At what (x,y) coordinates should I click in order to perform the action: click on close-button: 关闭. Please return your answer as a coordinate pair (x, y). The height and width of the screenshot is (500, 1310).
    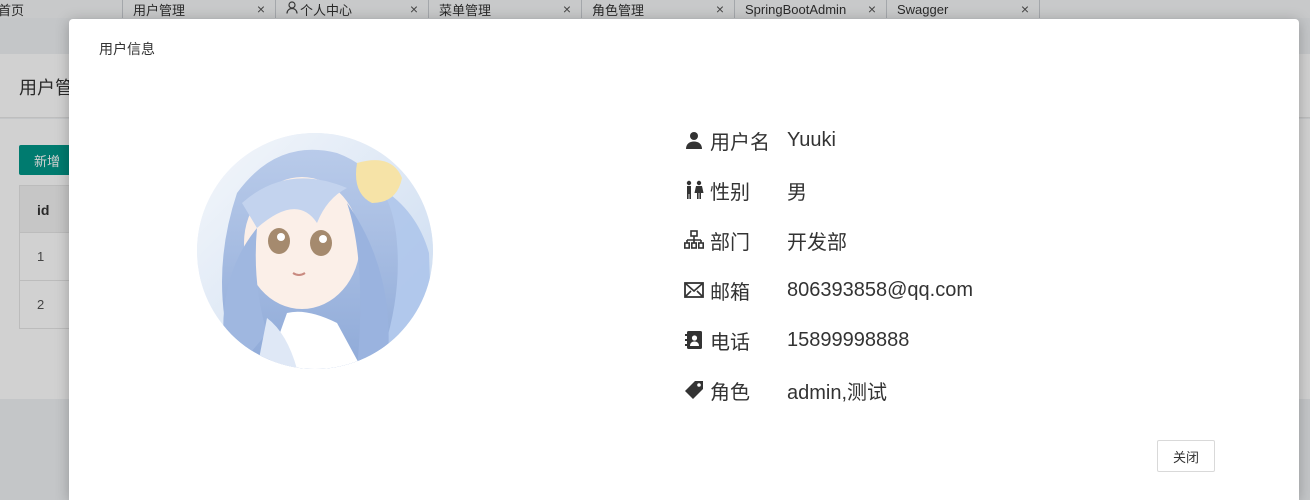
    Looking at the image, I should click on (1186, 456).